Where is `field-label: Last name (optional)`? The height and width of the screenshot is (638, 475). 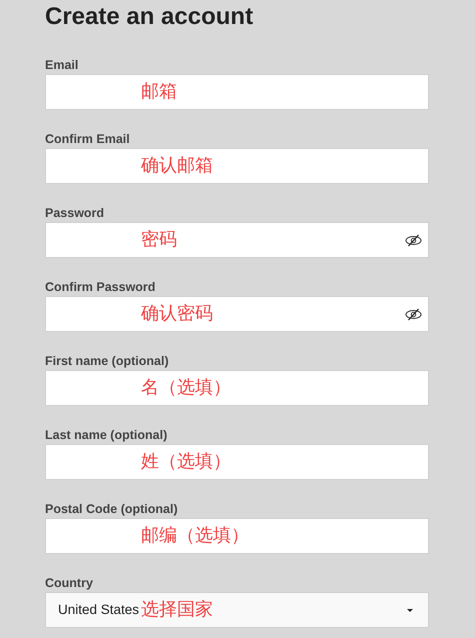
field-label: Last name (optional) is located at coordinates (106, 435).